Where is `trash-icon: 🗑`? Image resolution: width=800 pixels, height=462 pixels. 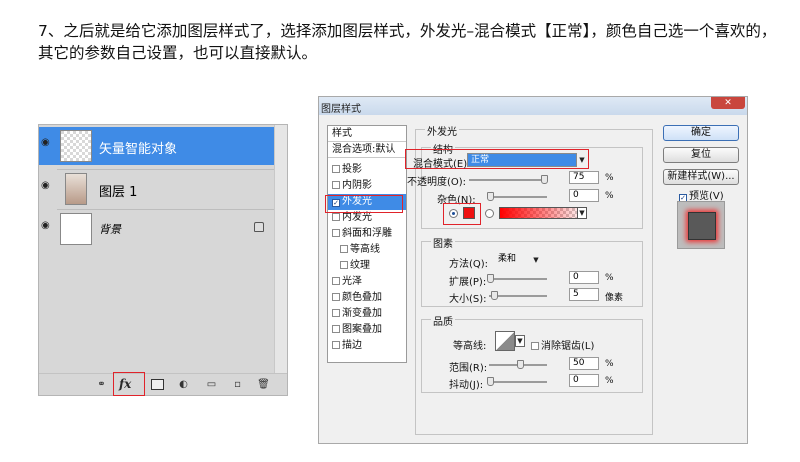 trash-icon: 🗑 is located at coordinates (263, 384).